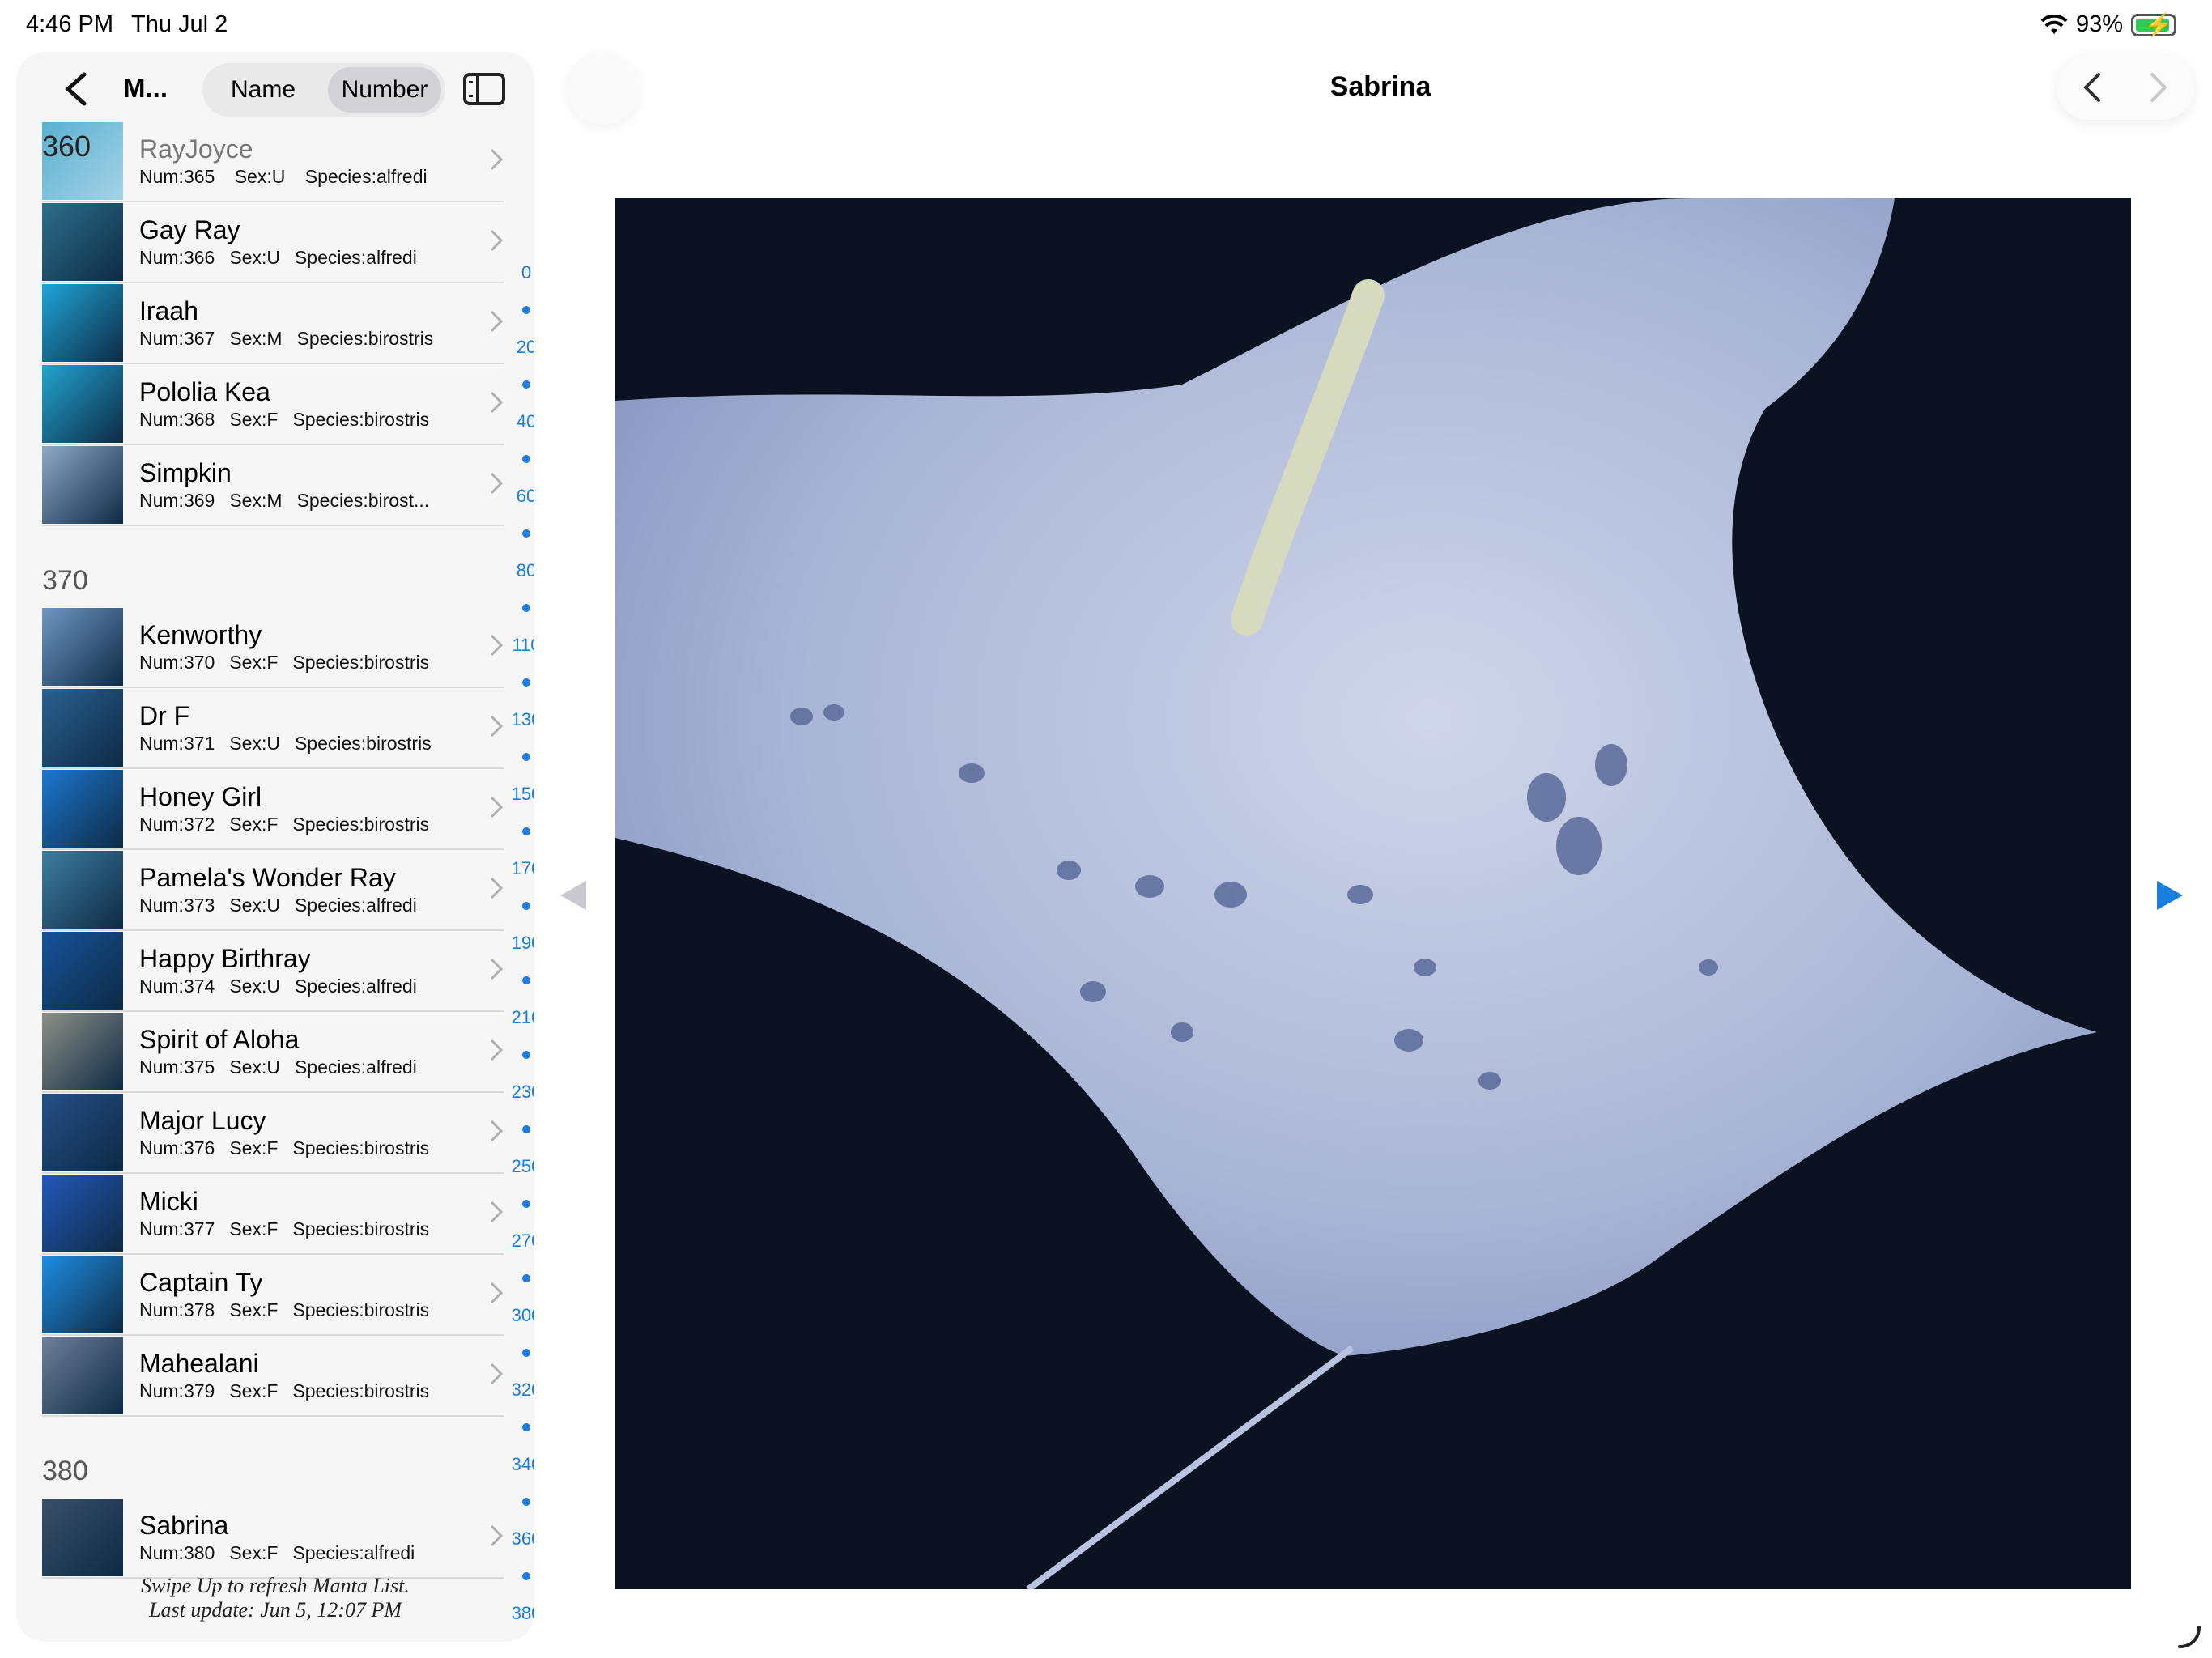 The height and width of the screenshot is (1658, 2212). I want to click on list-item: Sabrina Num:380 Sex:F Species:alfredi, so click(273, 1538).